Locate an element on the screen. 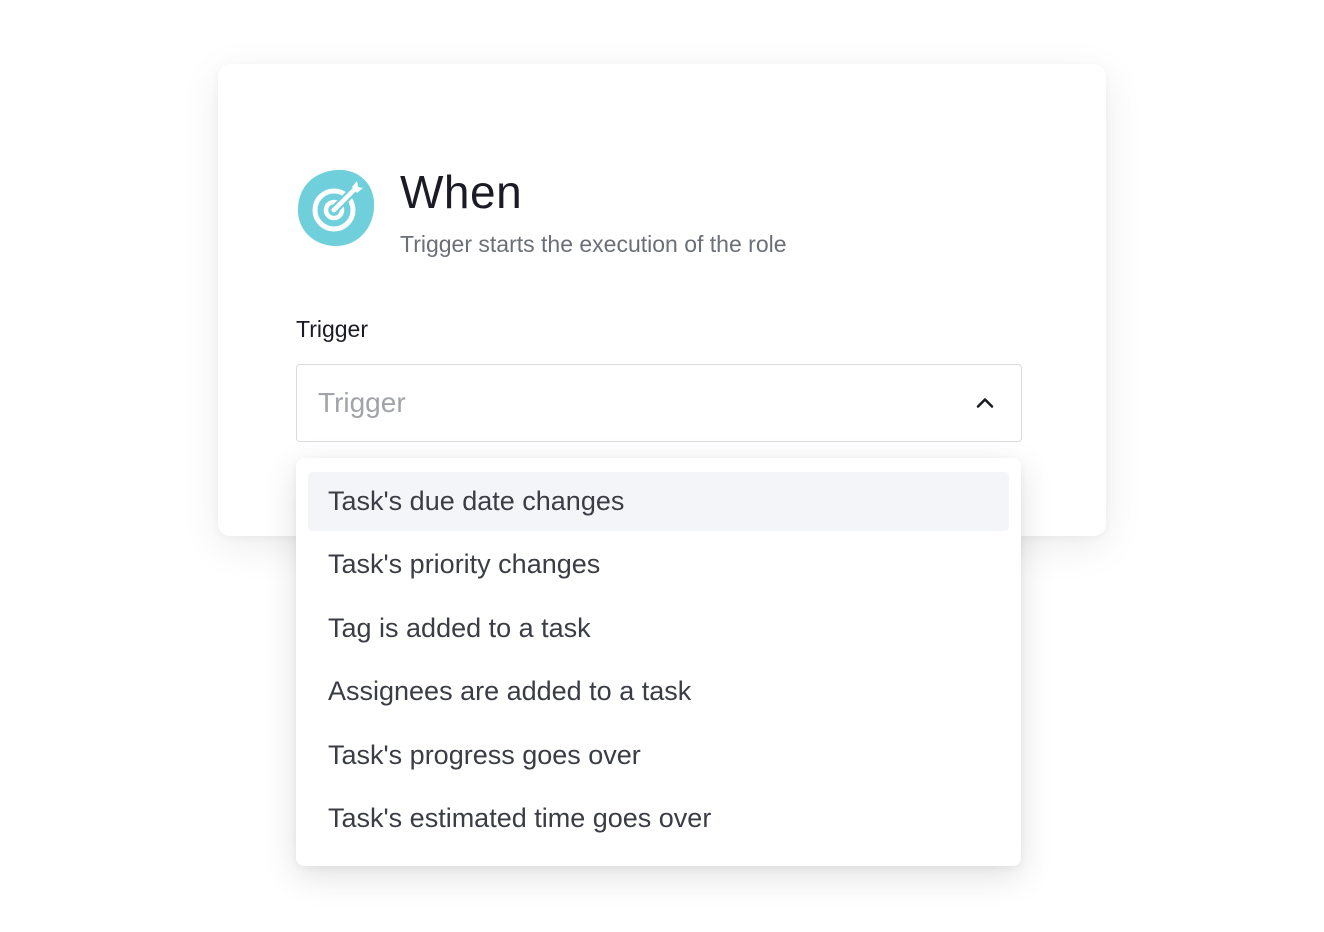  dropdown-option-progress-goes-over: Task's progress goes over is located at coordinates (658, 755).